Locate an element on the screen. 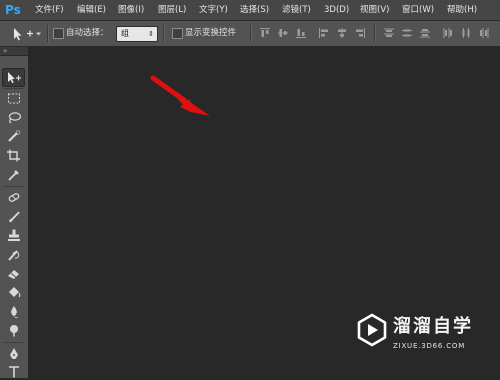  lasso-tool is located at coordinates (13, 117).